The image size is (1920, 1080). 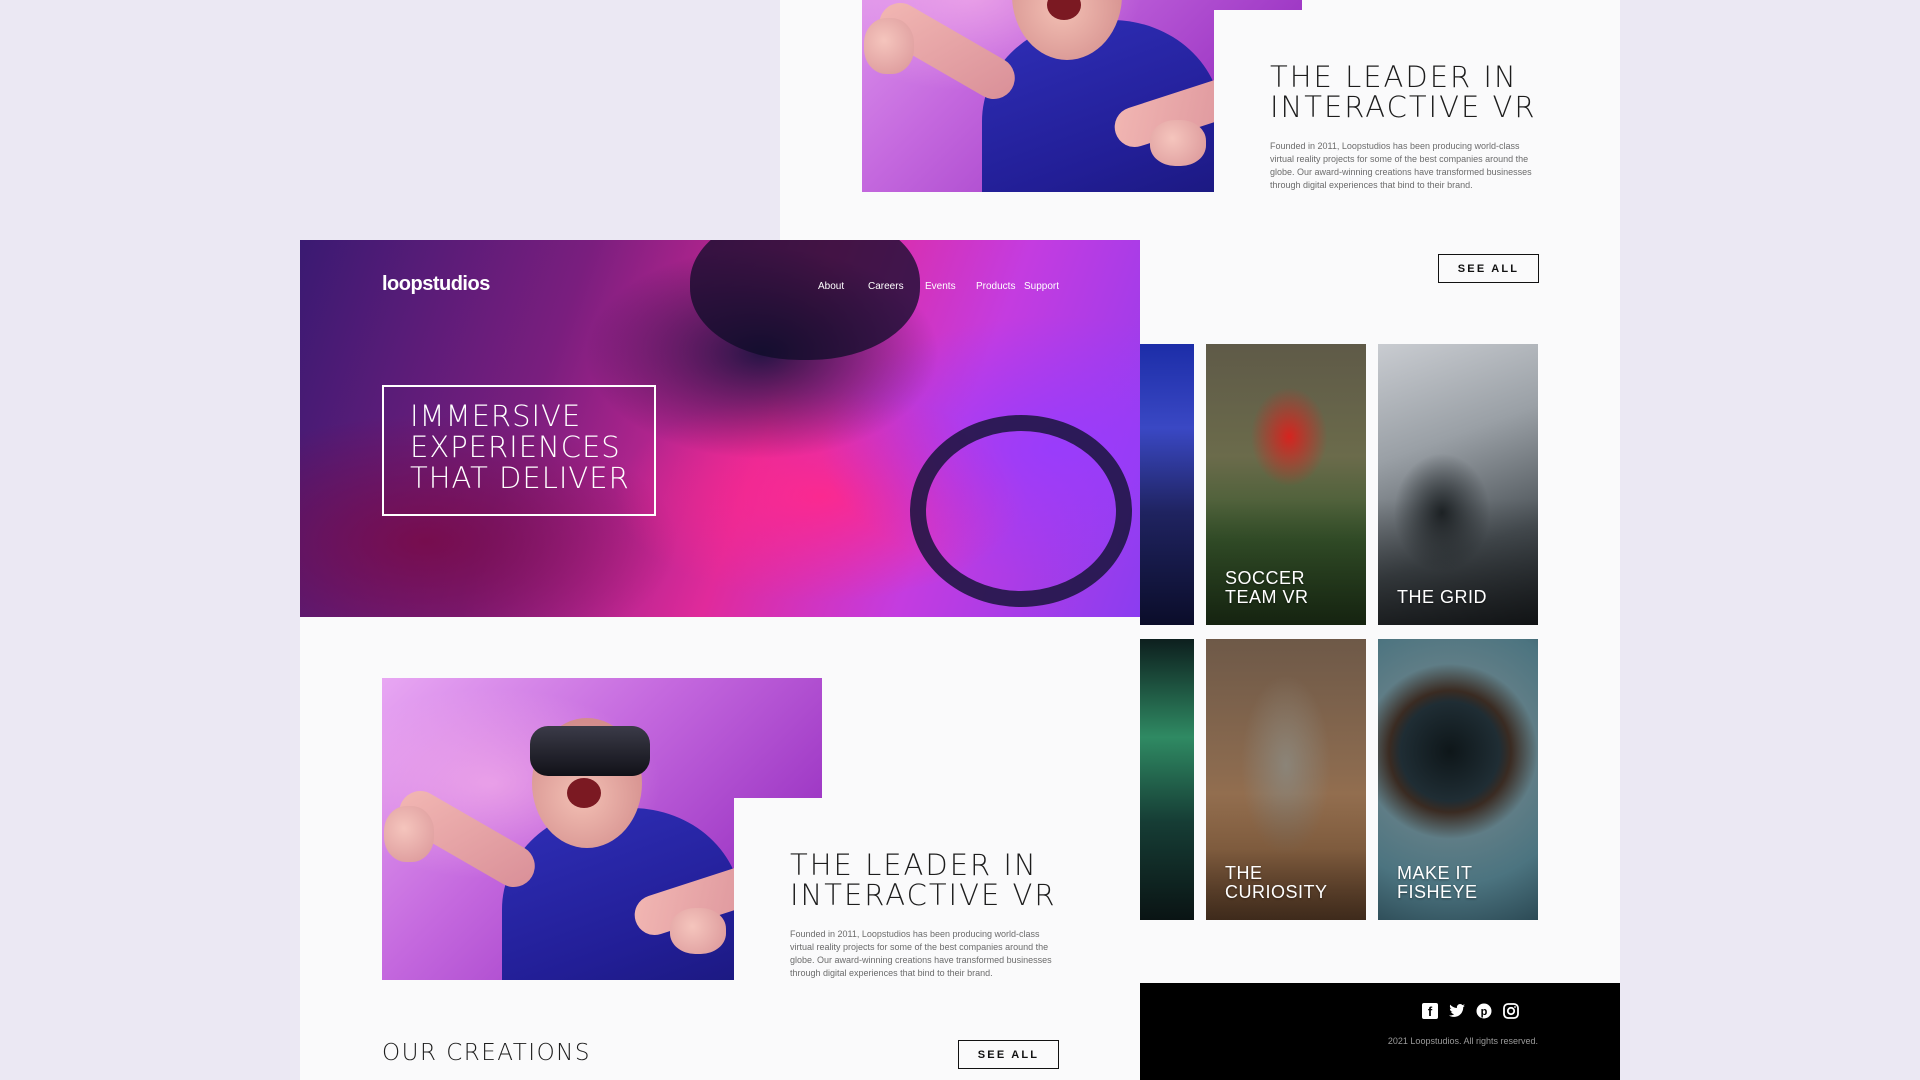 I want to click on creation-tile-make-it-fisheye: MAKE IT FISHEYE, so click(x=1458, y=779).